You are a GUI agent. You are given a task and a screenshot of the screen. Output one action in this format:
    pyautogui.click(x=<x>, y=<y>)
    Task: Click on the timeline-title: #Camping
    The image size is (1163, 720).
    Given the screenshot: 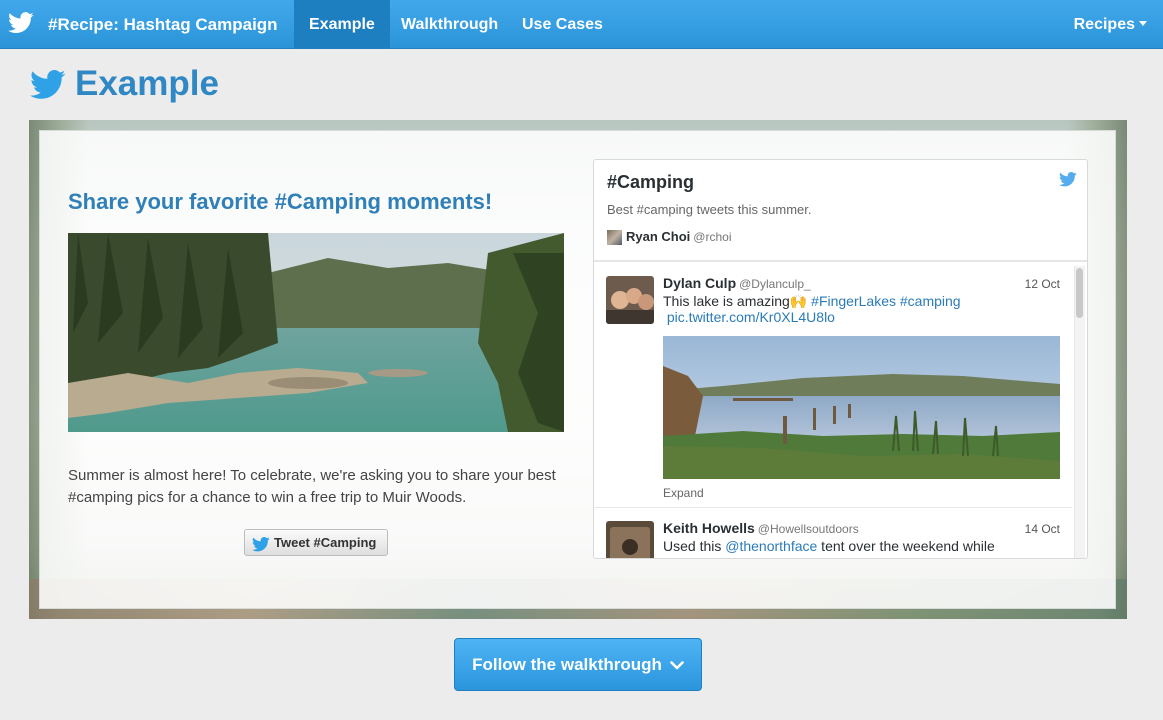 What is the action you would take?
    pyautogui.click(x=650, y=182)
    